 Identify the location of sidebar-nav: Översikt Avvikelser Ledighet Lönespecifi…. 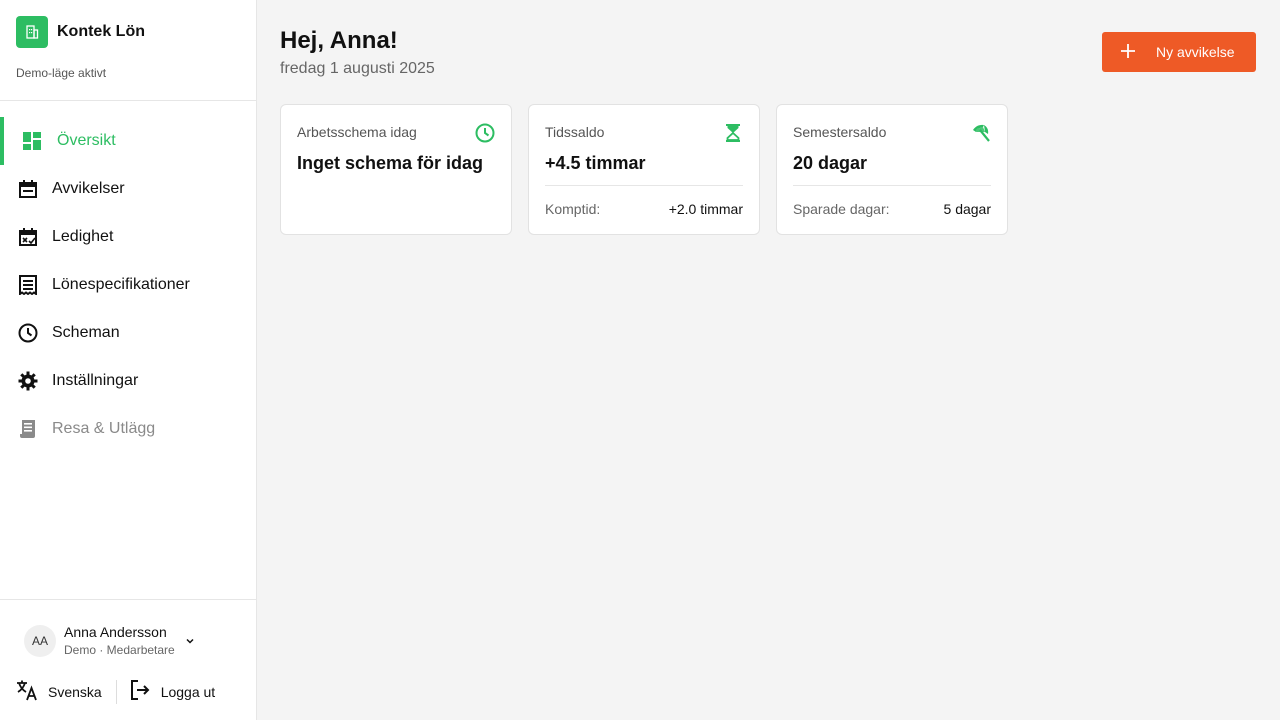
(128, 285).